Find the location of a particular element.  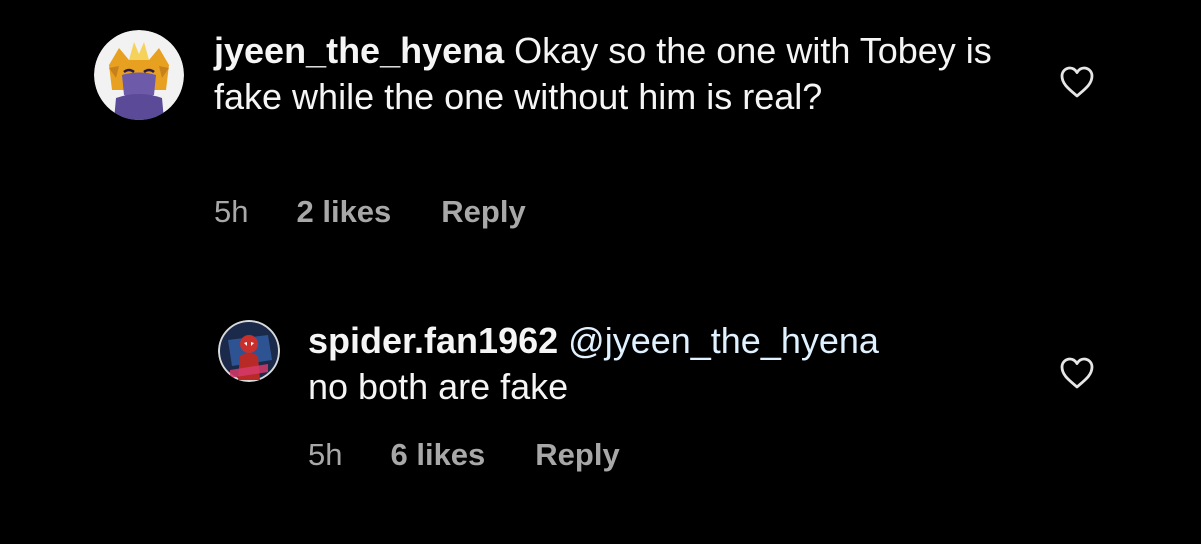

spiderman-avatar-icon is located at coordinates (249, 351).